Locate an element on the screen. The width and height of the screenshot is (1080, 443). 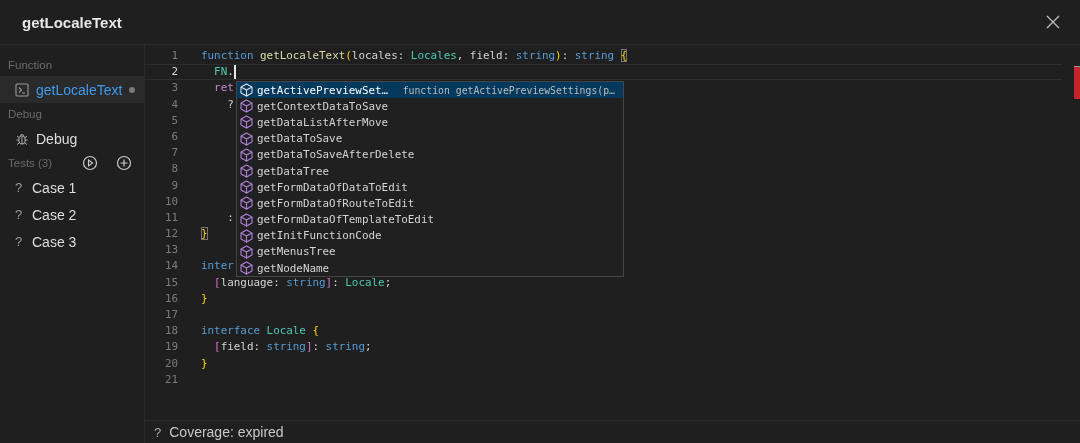
add-icon is located at coordinates (124, 163).